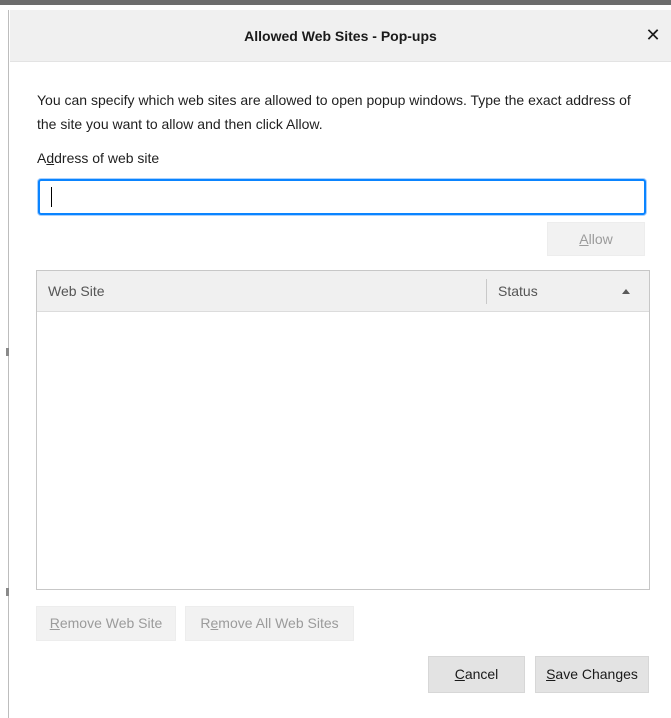  What do you see at coordinates (653, 35) in the screenshot?
I see `close-icon: ✕` at bounding box center [653, 35].